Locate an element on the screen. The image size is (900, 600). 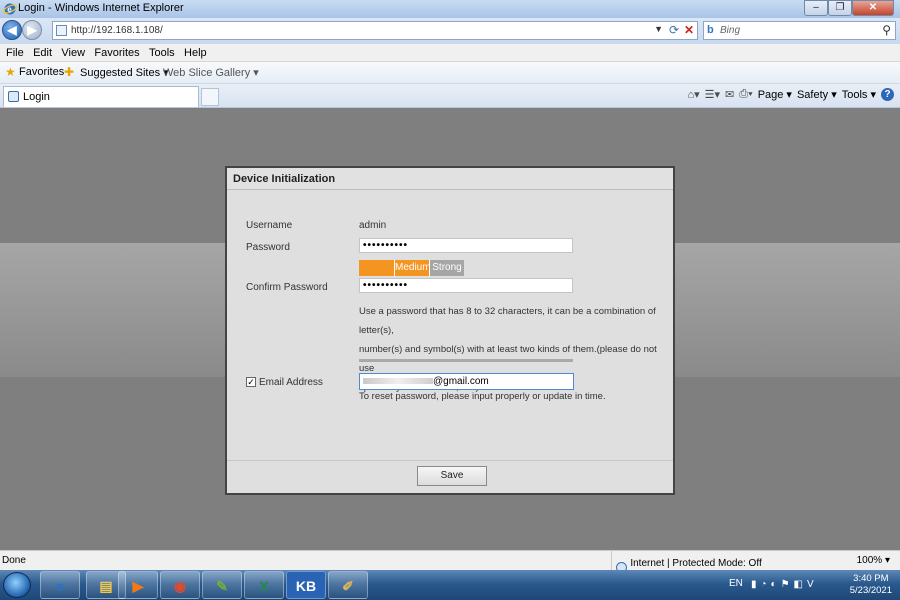
address-dropdown-icon: ▼ is located at coordinates (658, 29).